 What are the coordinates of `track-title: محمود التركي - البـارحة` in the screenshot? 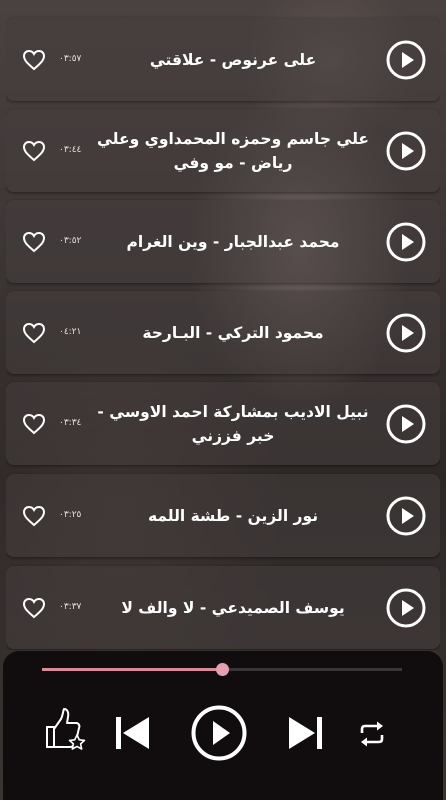 It's located at (233, 333).